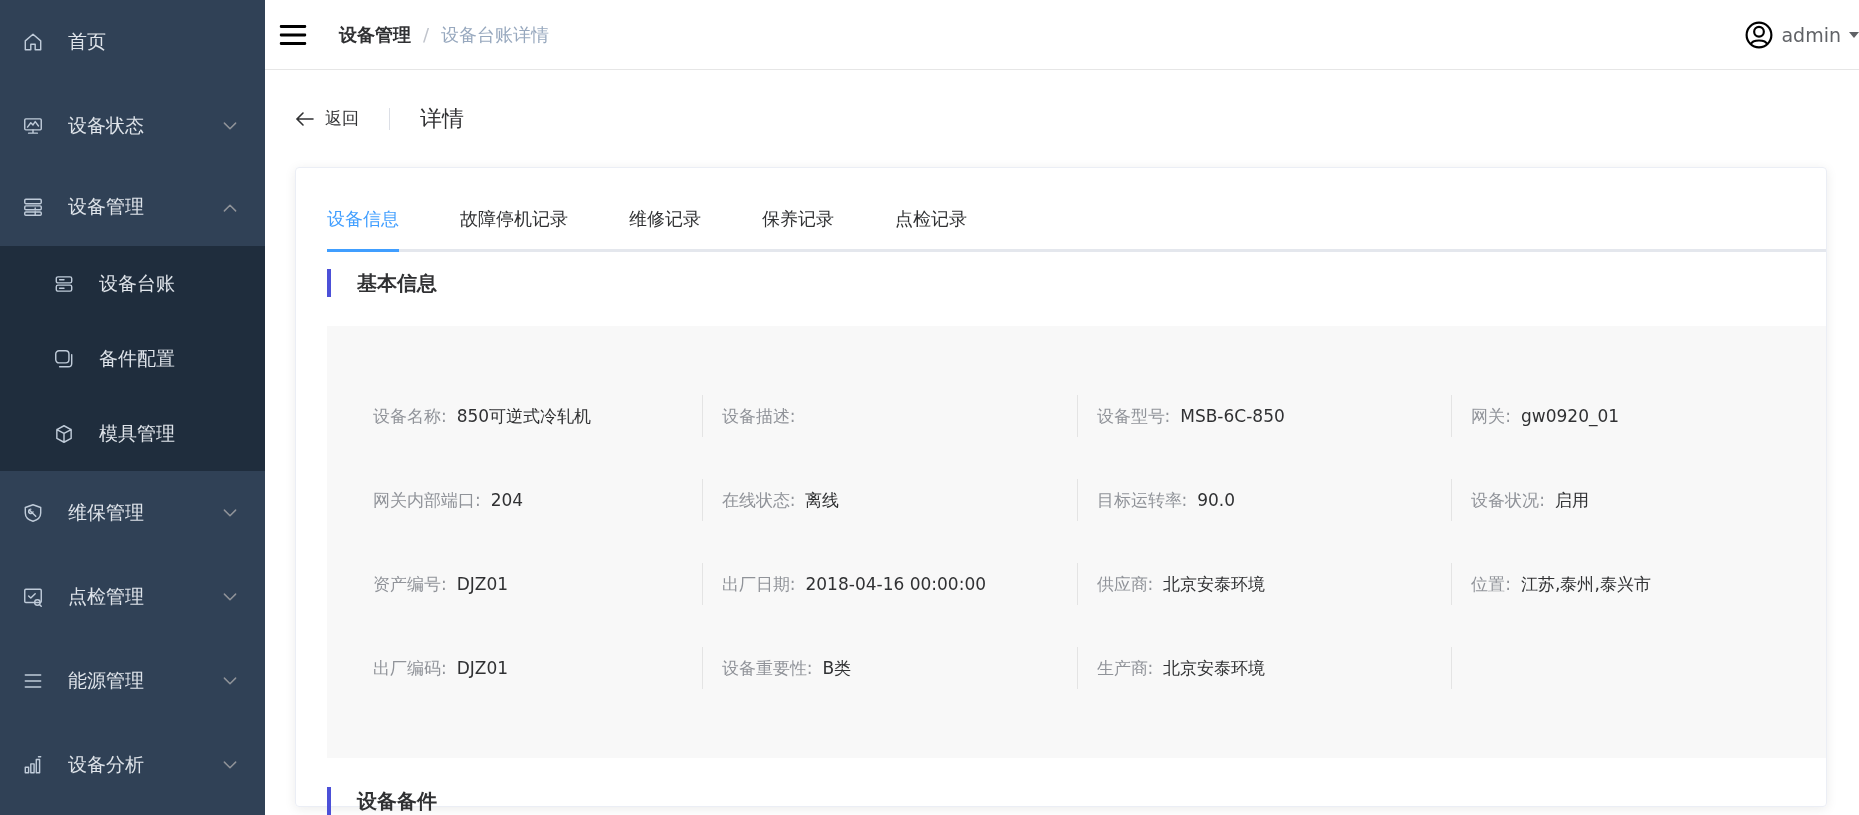 The width and height of the screenshot is (1859, 815). Describe the element at coordinates (1572, 500) in the screenshot. I see `field-value: 启用` at that location.